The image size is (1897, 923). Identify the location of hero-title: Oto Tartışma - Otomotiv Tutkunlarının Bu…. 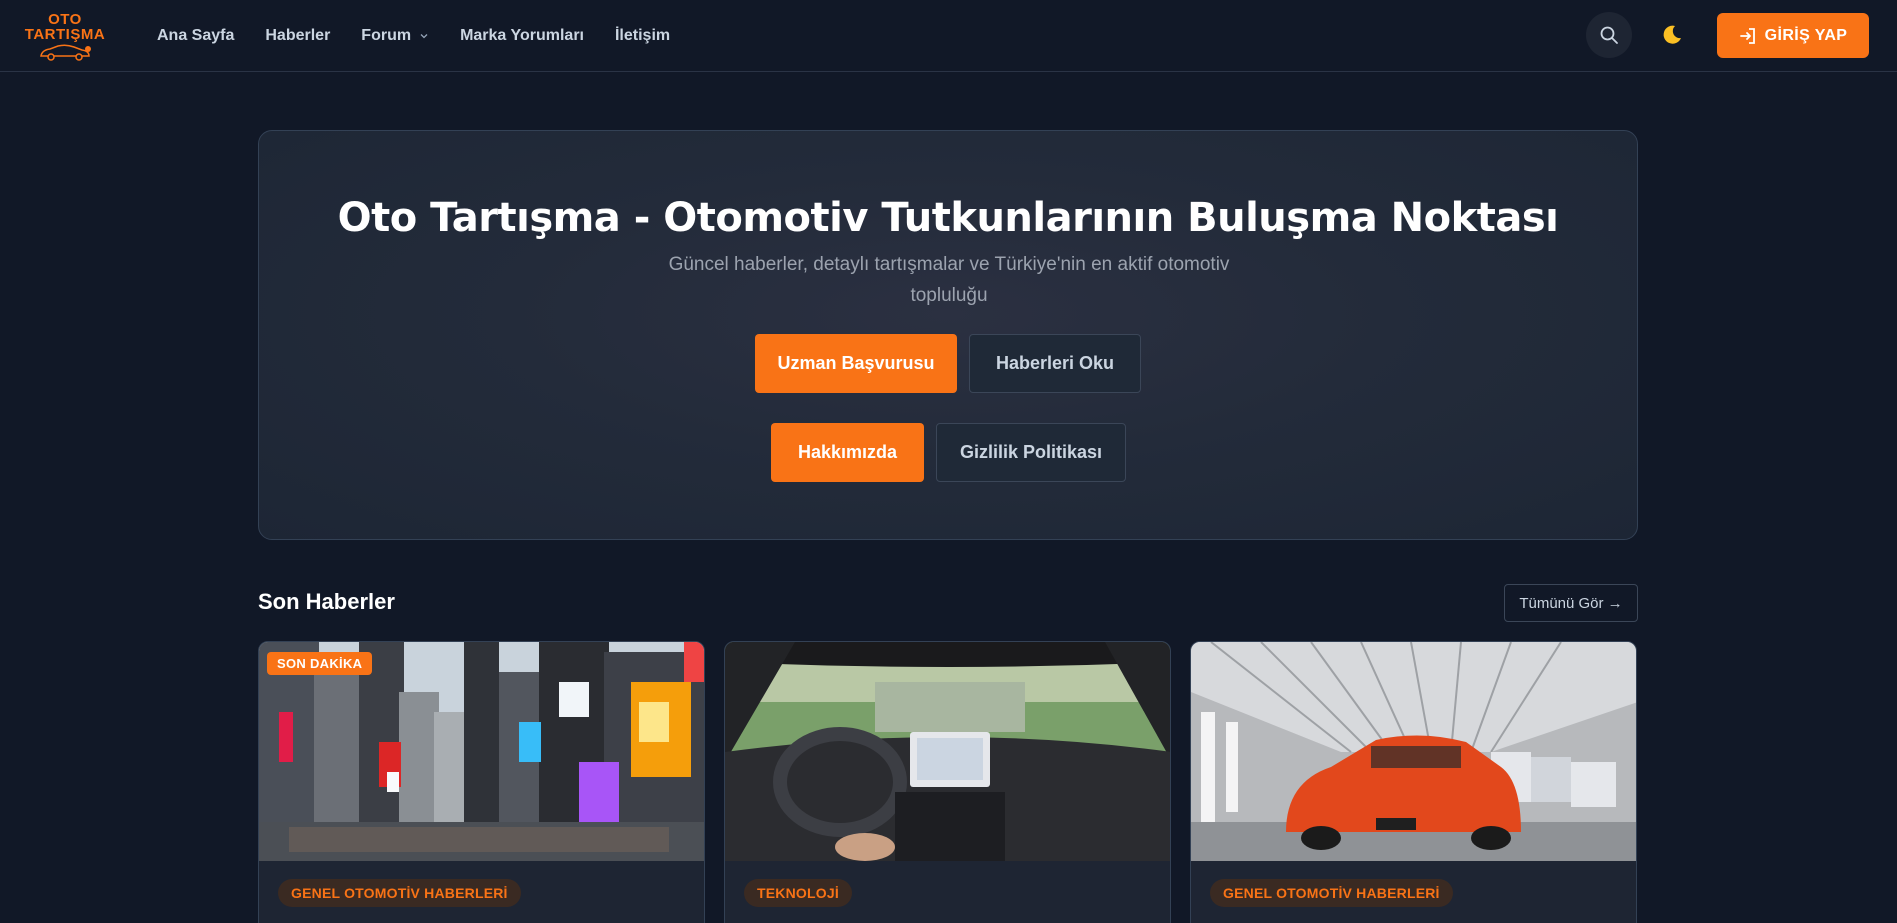
(948, 218).